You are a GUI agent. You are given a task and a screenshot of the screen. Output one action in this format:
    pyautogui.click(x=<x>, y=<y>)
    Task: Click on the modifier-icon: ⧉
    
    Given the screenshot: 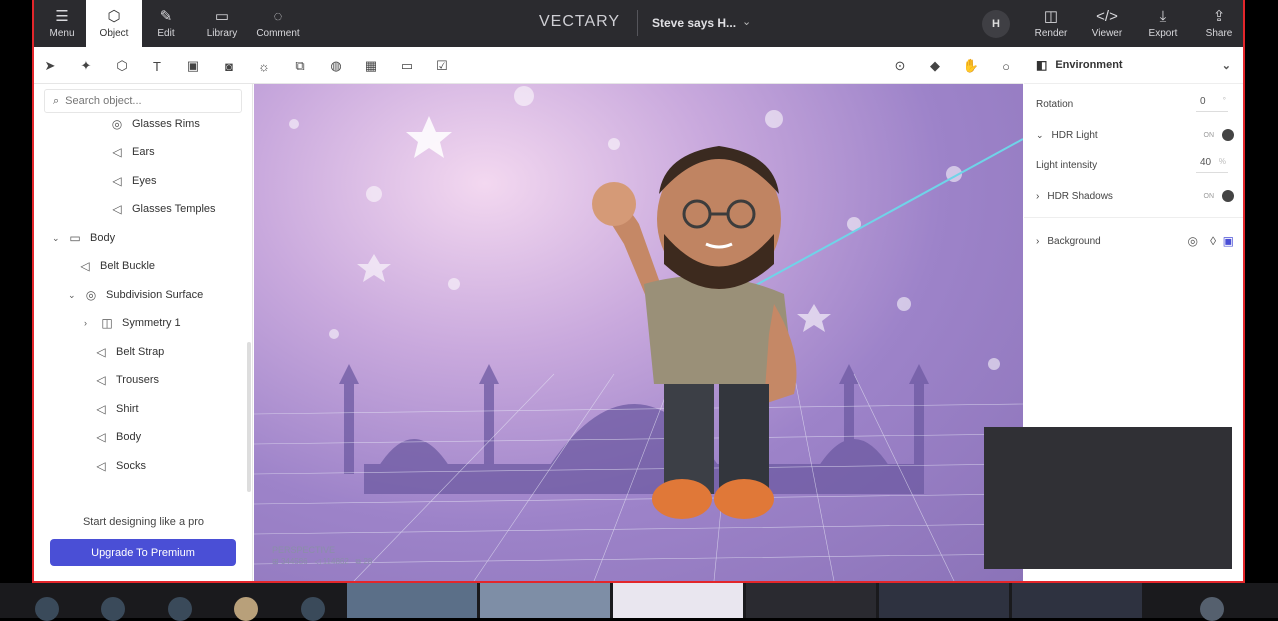 What is the action you would take?
    pyautogui.click(x=300, y=66)
    